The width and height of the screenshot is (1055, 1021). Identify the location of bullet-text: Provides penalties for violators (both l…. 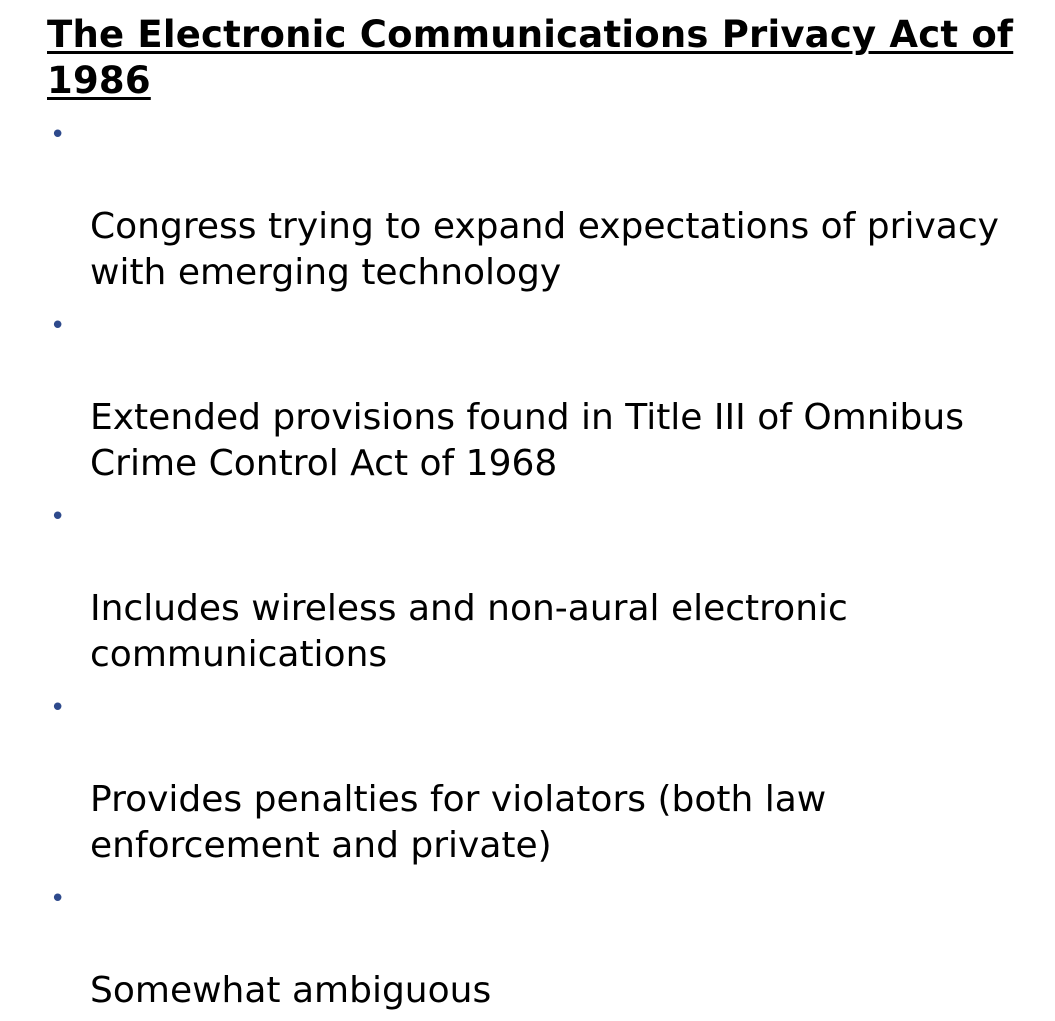
(458, 822).